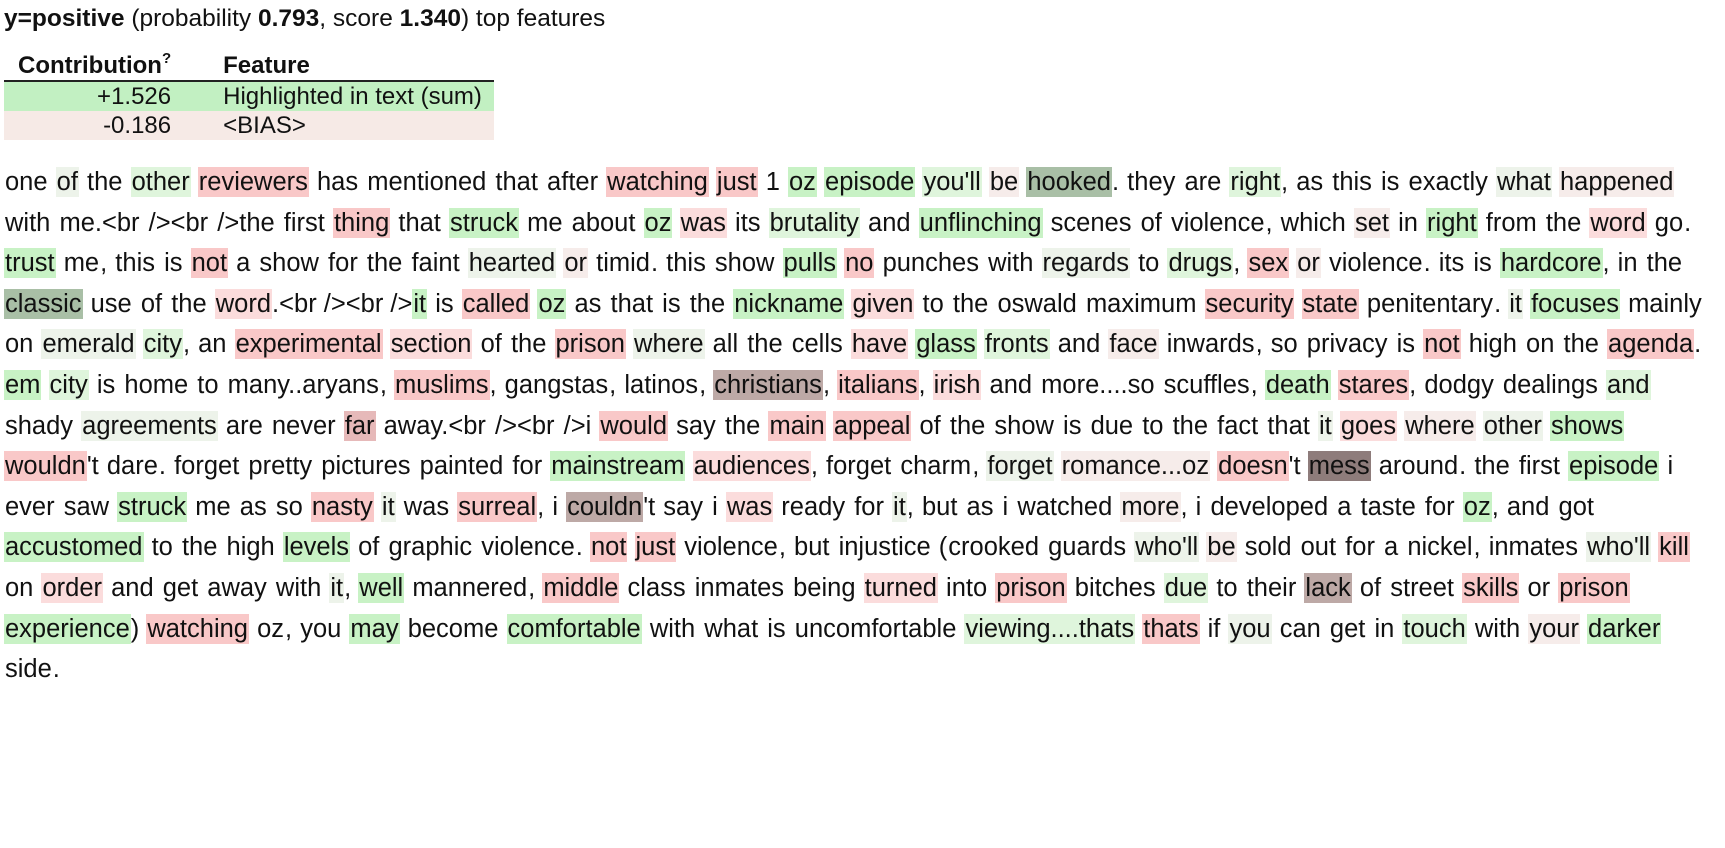 The image size is (1725, 848). I want to click on text-token: to, so click(208, 384).